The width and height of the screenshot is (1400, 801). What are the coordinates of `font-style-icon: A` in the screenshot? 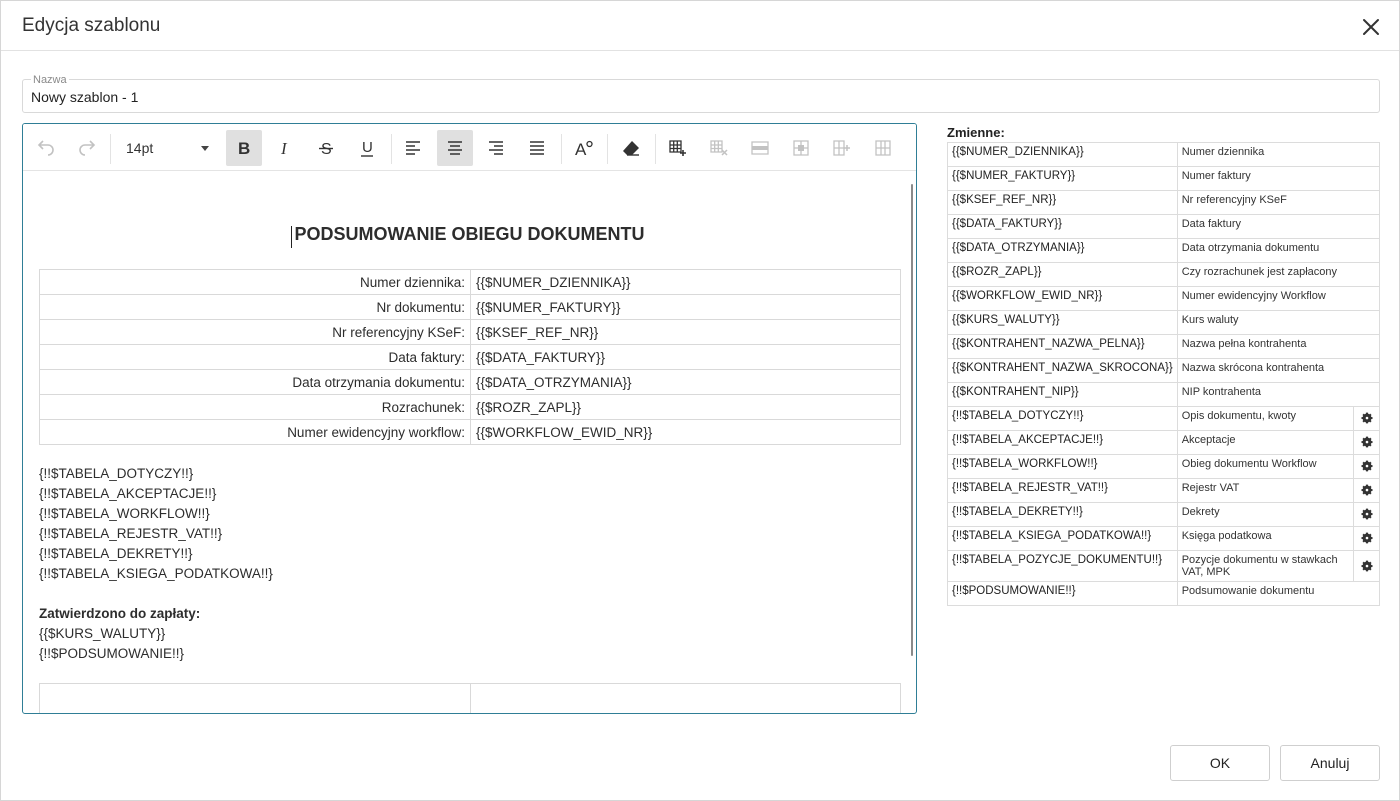 It's located at (584, 149).